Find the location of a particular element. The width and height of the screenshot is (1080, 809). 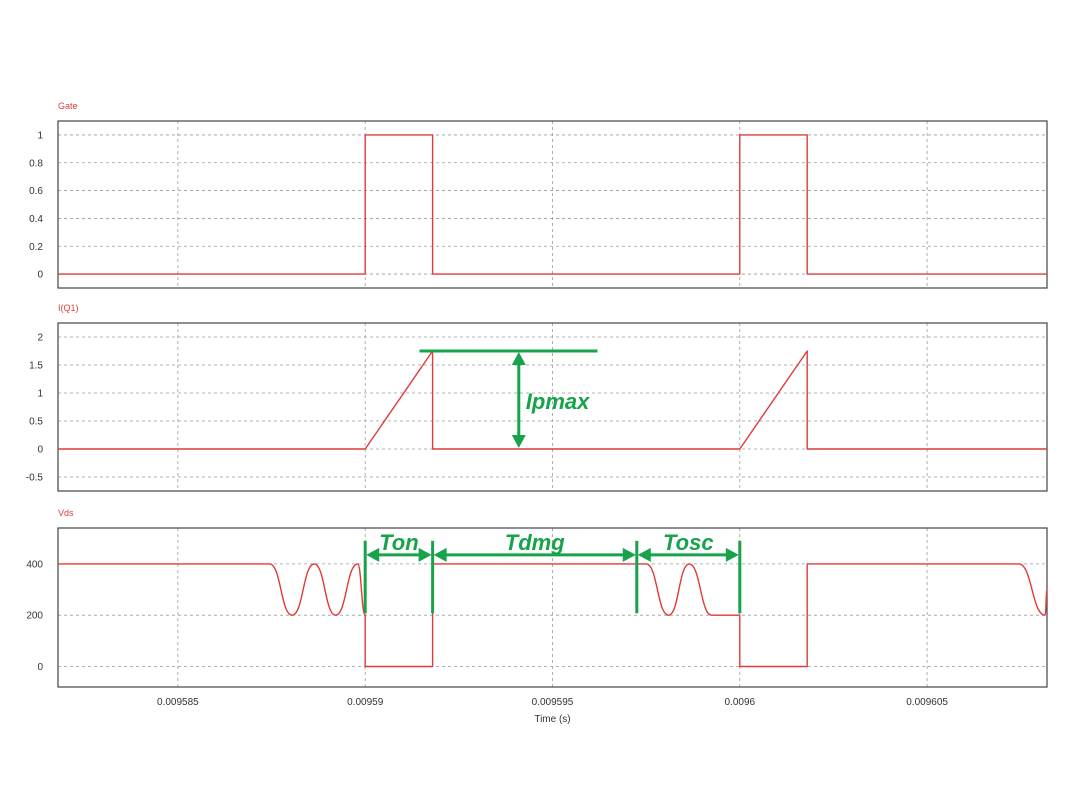

y-tick-label: 200 is located at coordinates (34, 616).